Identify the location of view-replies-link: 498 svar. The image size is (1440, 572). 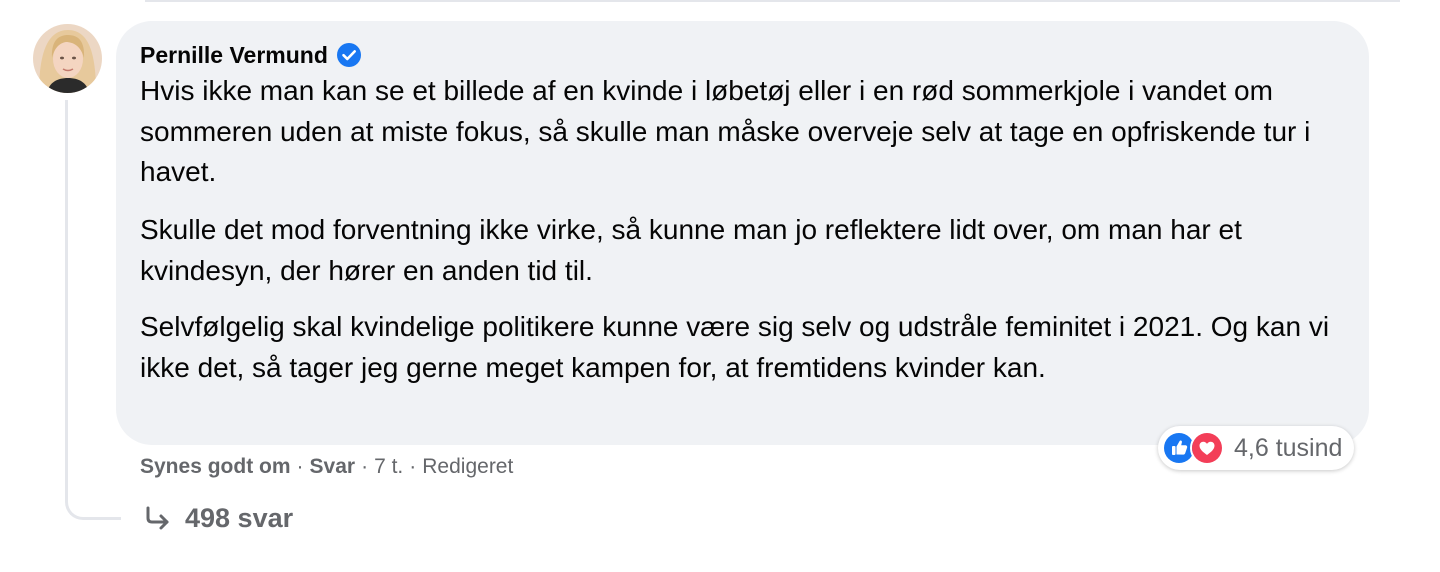
(218, 518).